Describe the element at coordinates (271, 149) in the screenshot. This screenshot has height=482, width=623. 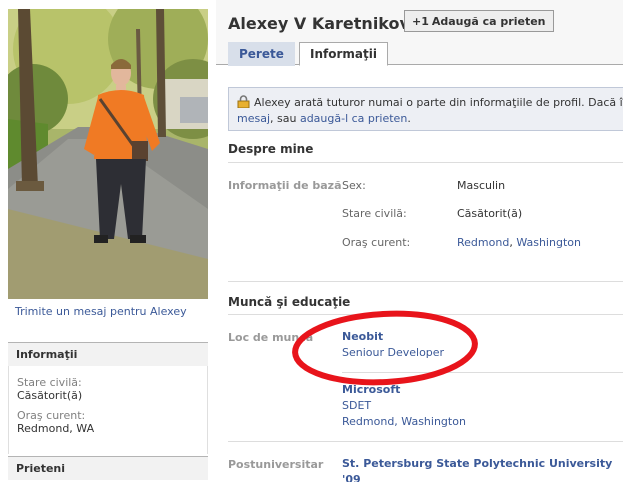
I see `about-section-title: Despre mine` at that location.